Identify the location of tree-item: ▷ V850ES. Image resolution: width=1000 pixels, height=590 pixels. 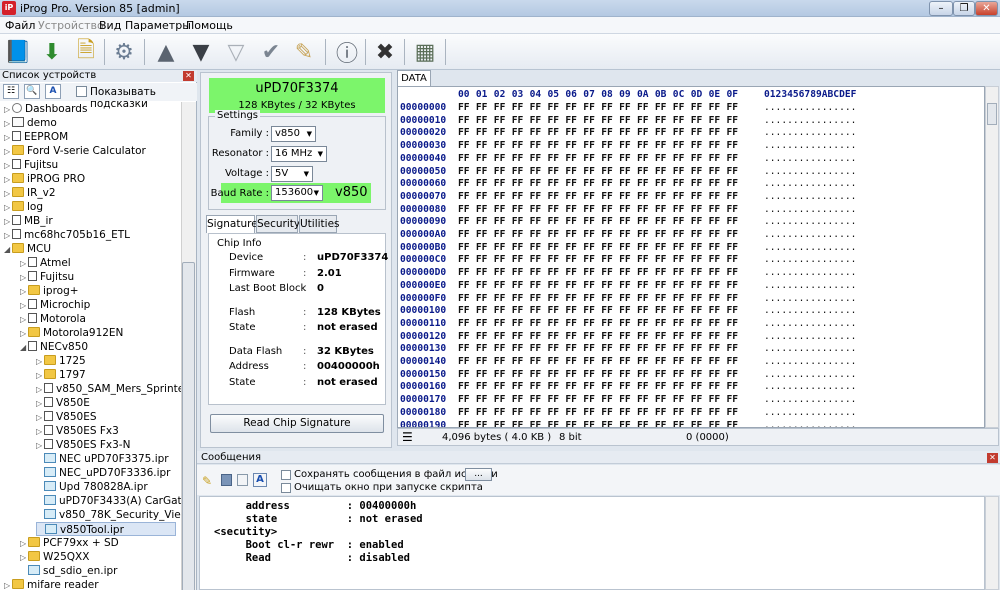
(66, 417).